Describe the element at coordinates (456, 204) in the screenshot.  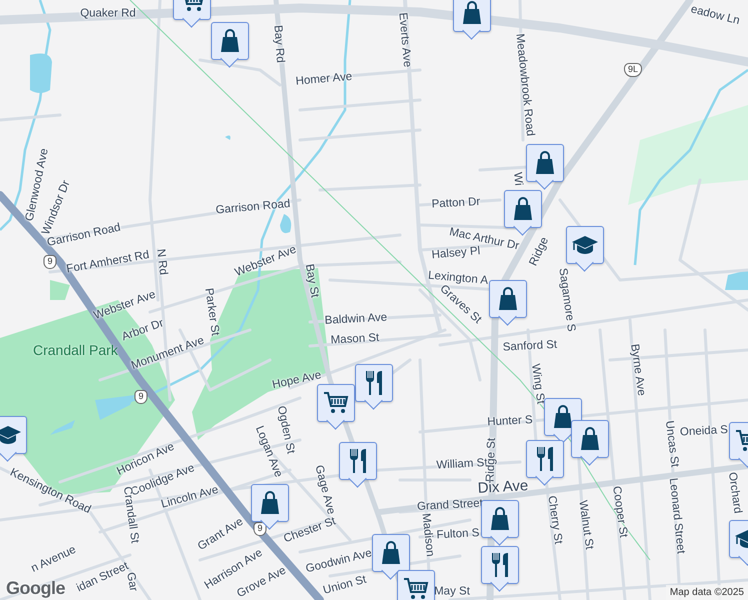
I see `street-label: Patton Dr` at that location.